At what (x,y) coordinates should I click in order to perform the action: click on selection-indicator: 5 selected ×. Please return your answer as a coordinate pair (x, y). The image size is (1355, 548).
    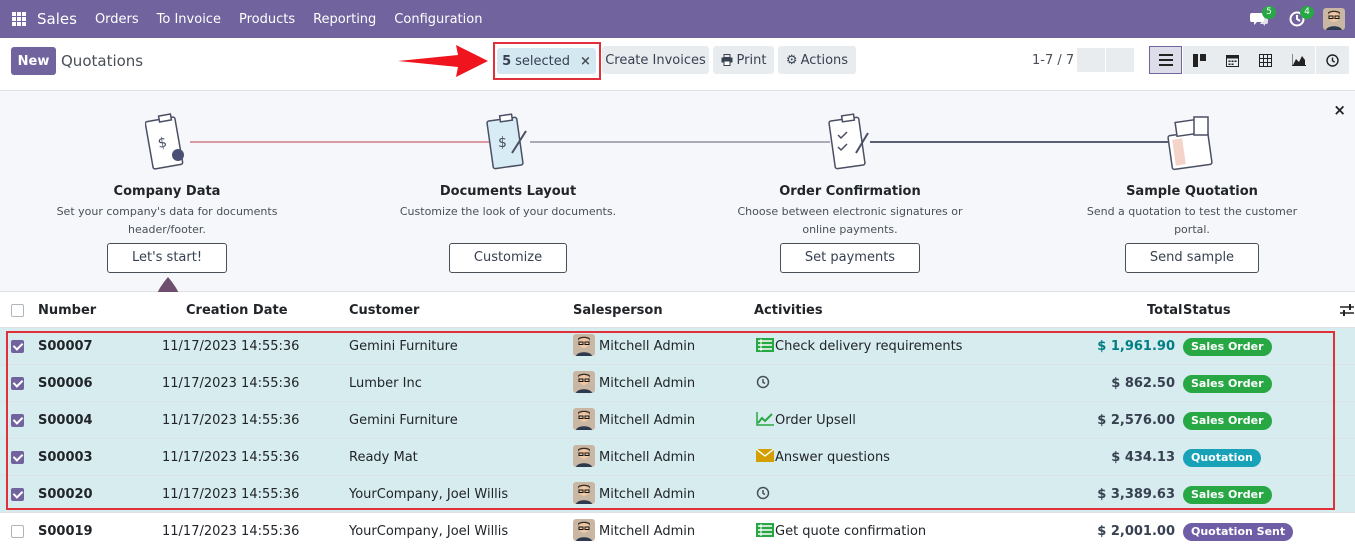
    Looking at the image, I should click on (546, 61).